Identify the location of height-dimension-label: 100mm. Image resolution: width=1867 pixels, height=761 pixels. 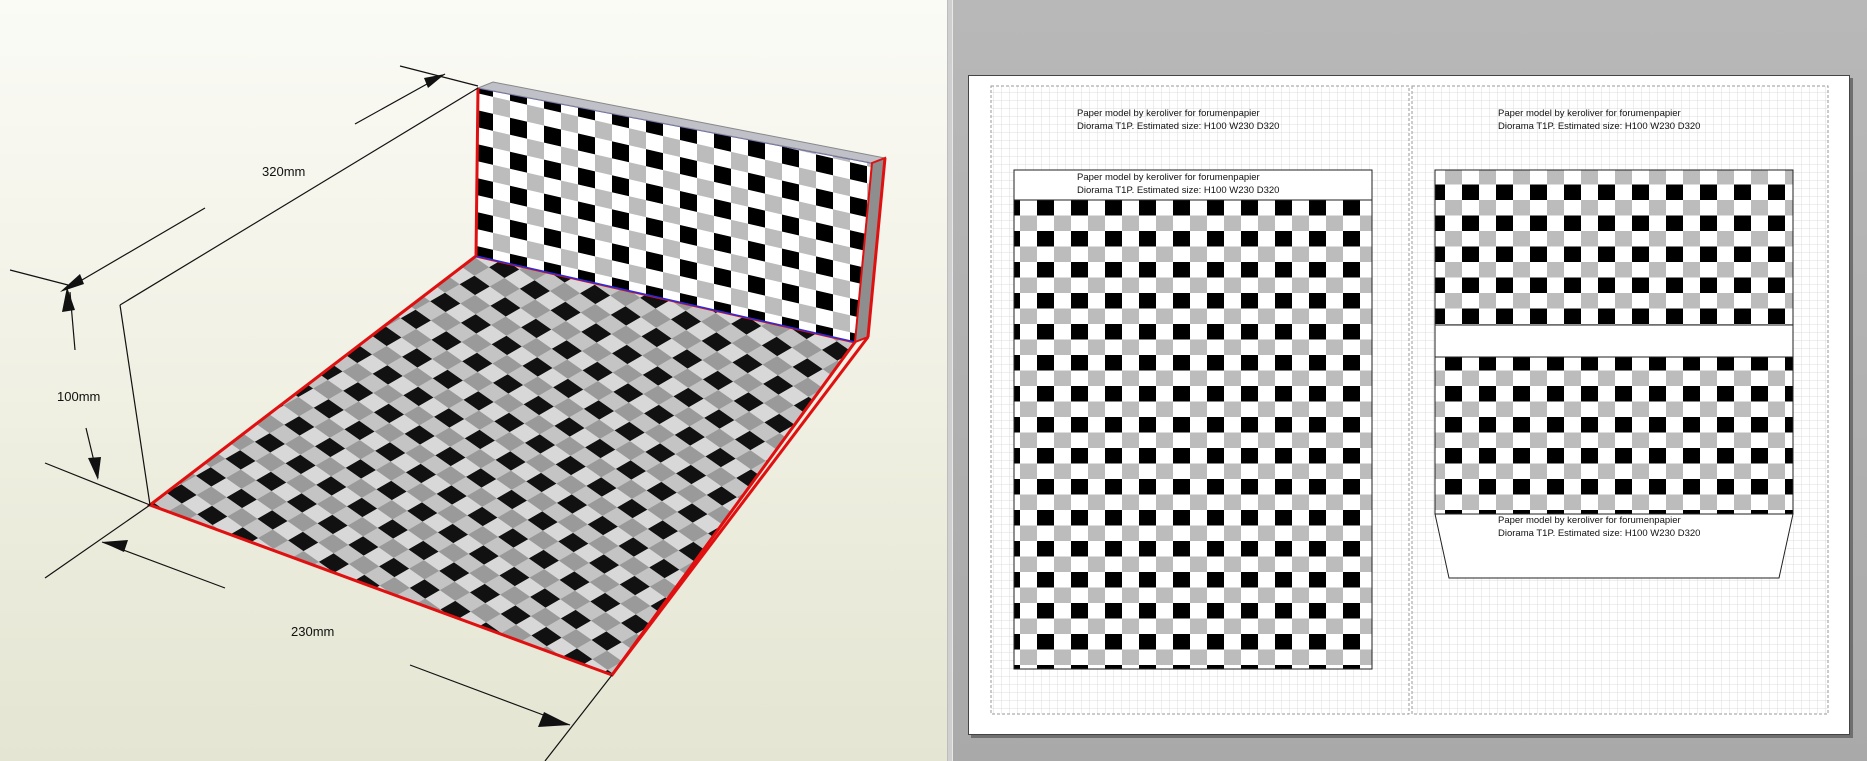
(79, 396).